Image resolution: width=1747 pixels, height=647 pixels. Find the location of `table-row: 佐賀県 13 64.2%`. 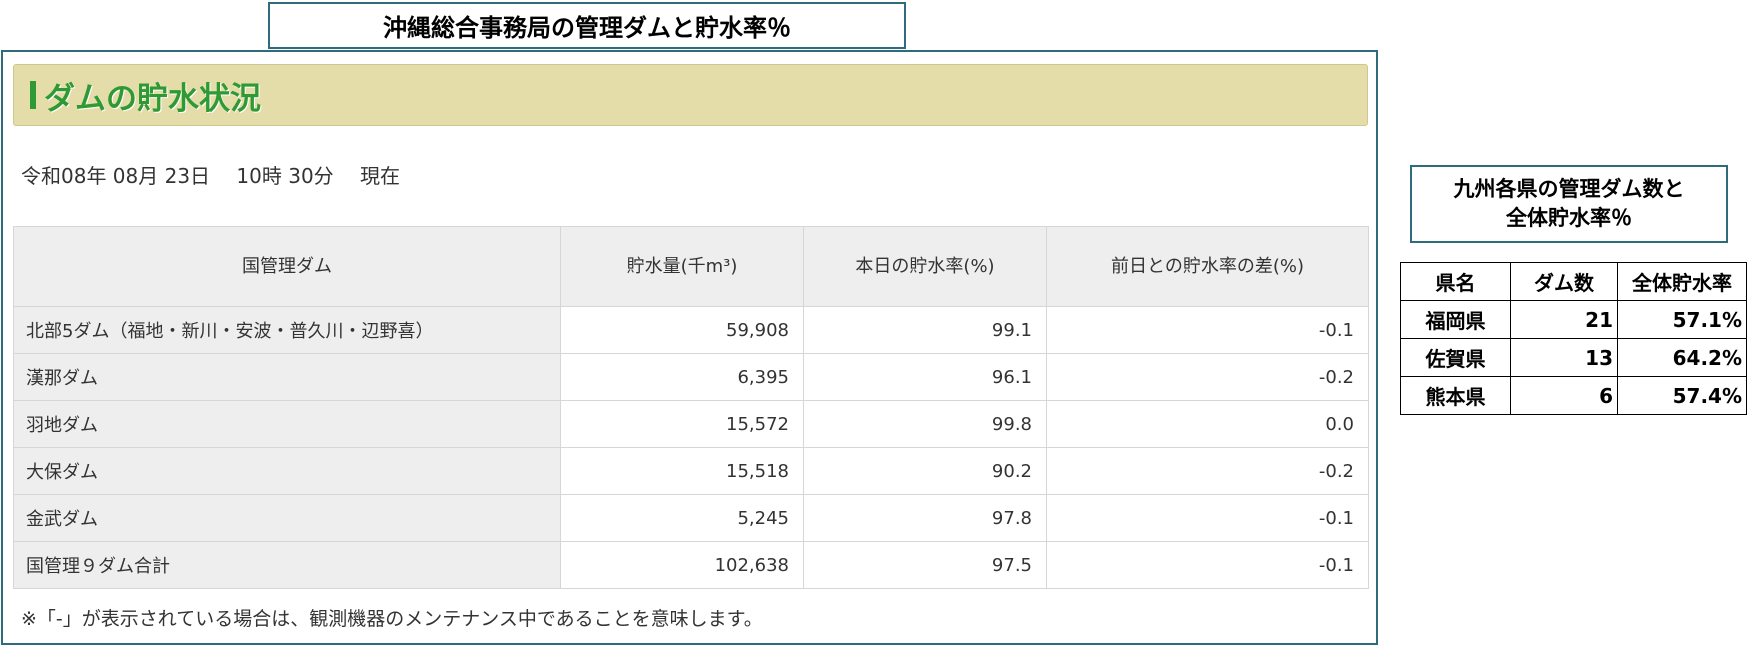

table-row: 佐賀県 13 64.2% is located at coordinates (1573, 357).